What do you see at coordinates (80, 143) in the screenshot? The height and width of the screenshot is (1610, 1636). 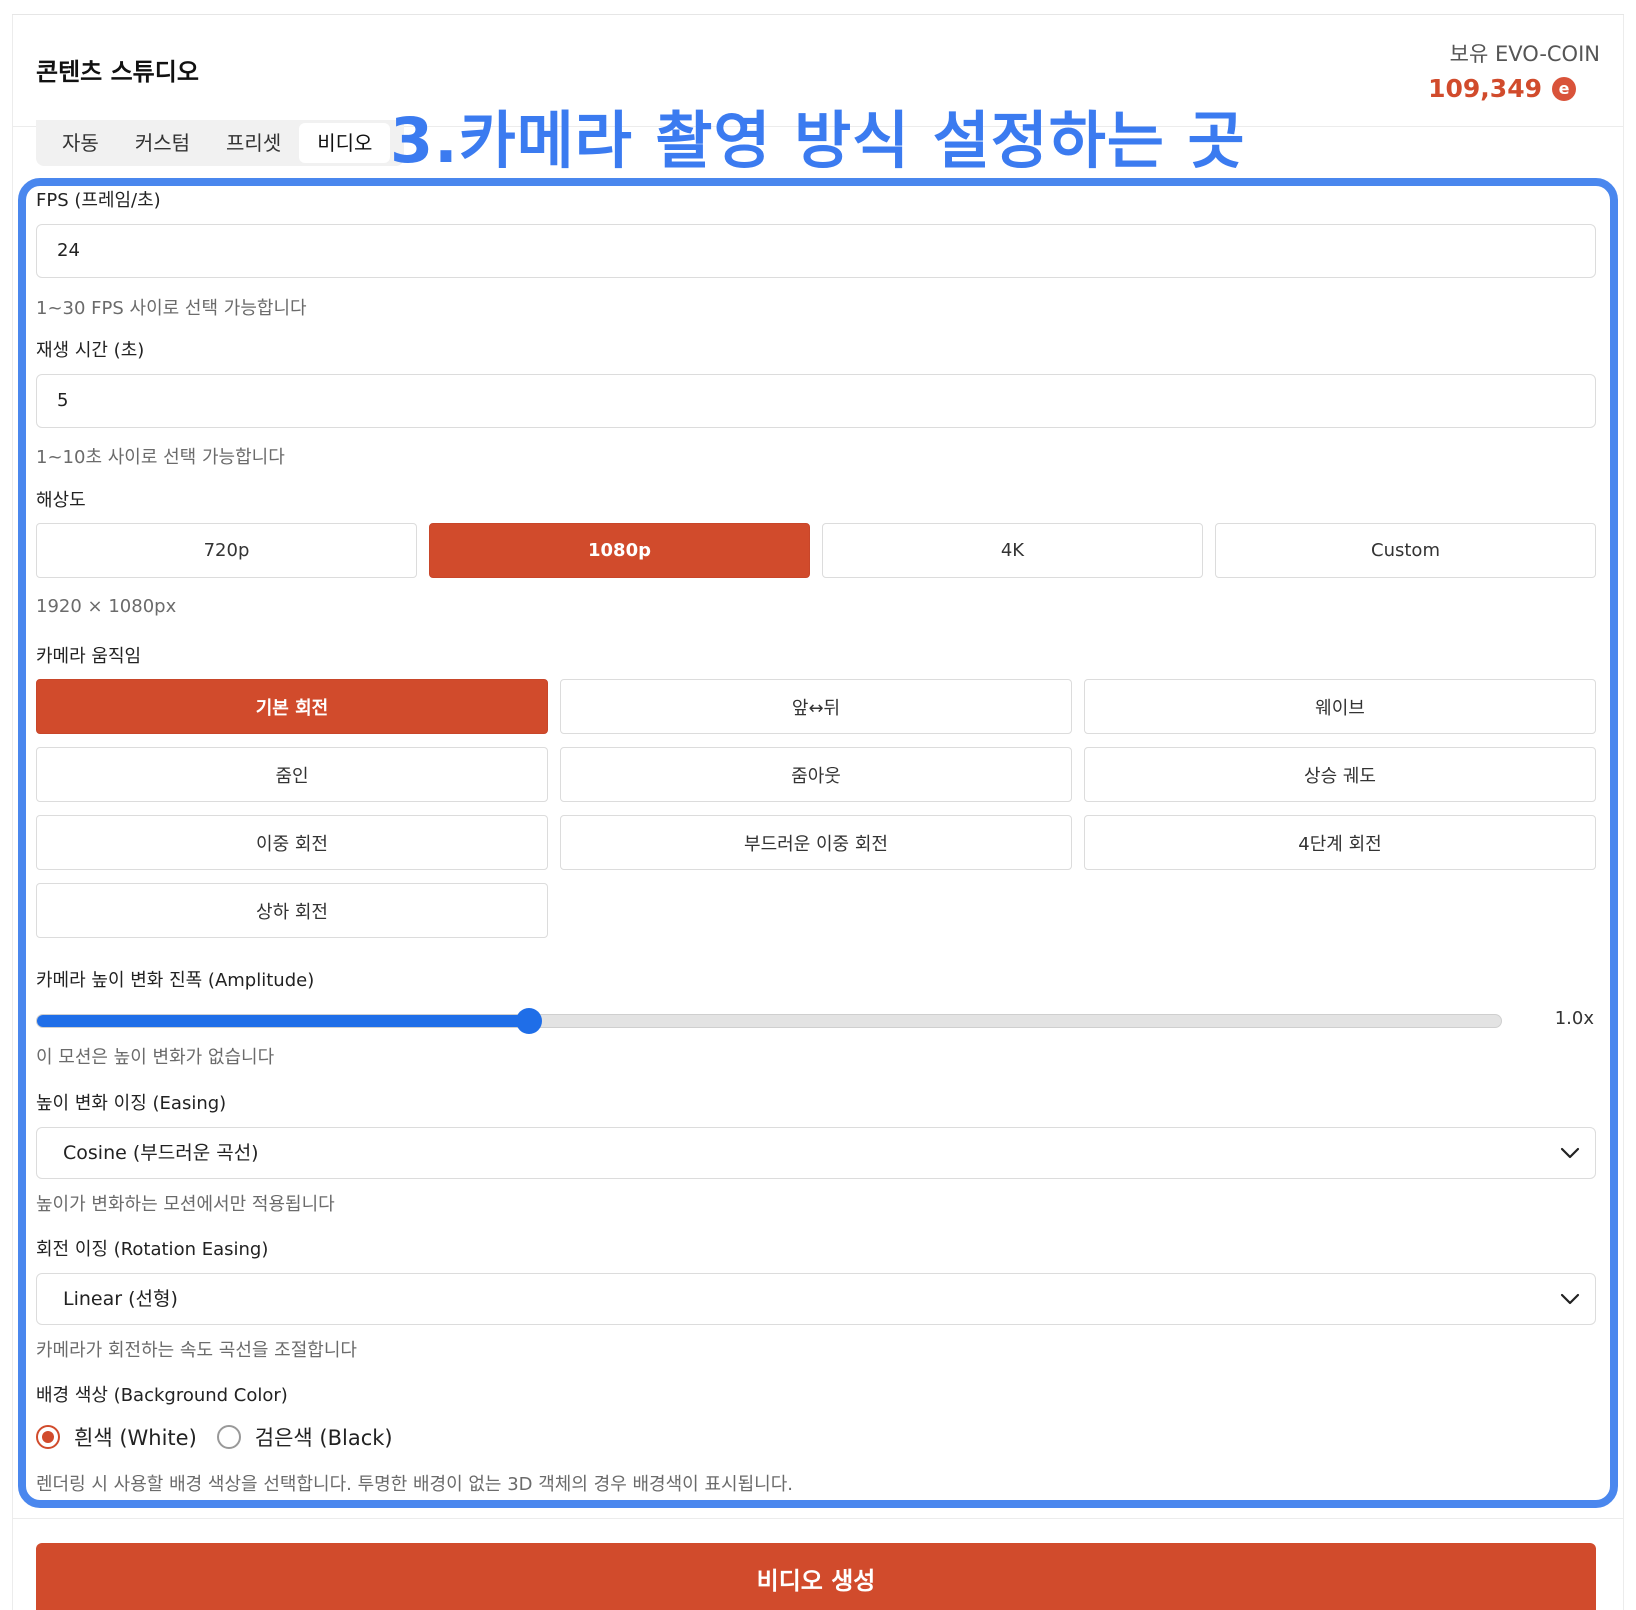 I see `tab-auto: 자동` at bounding box center [80, 143].